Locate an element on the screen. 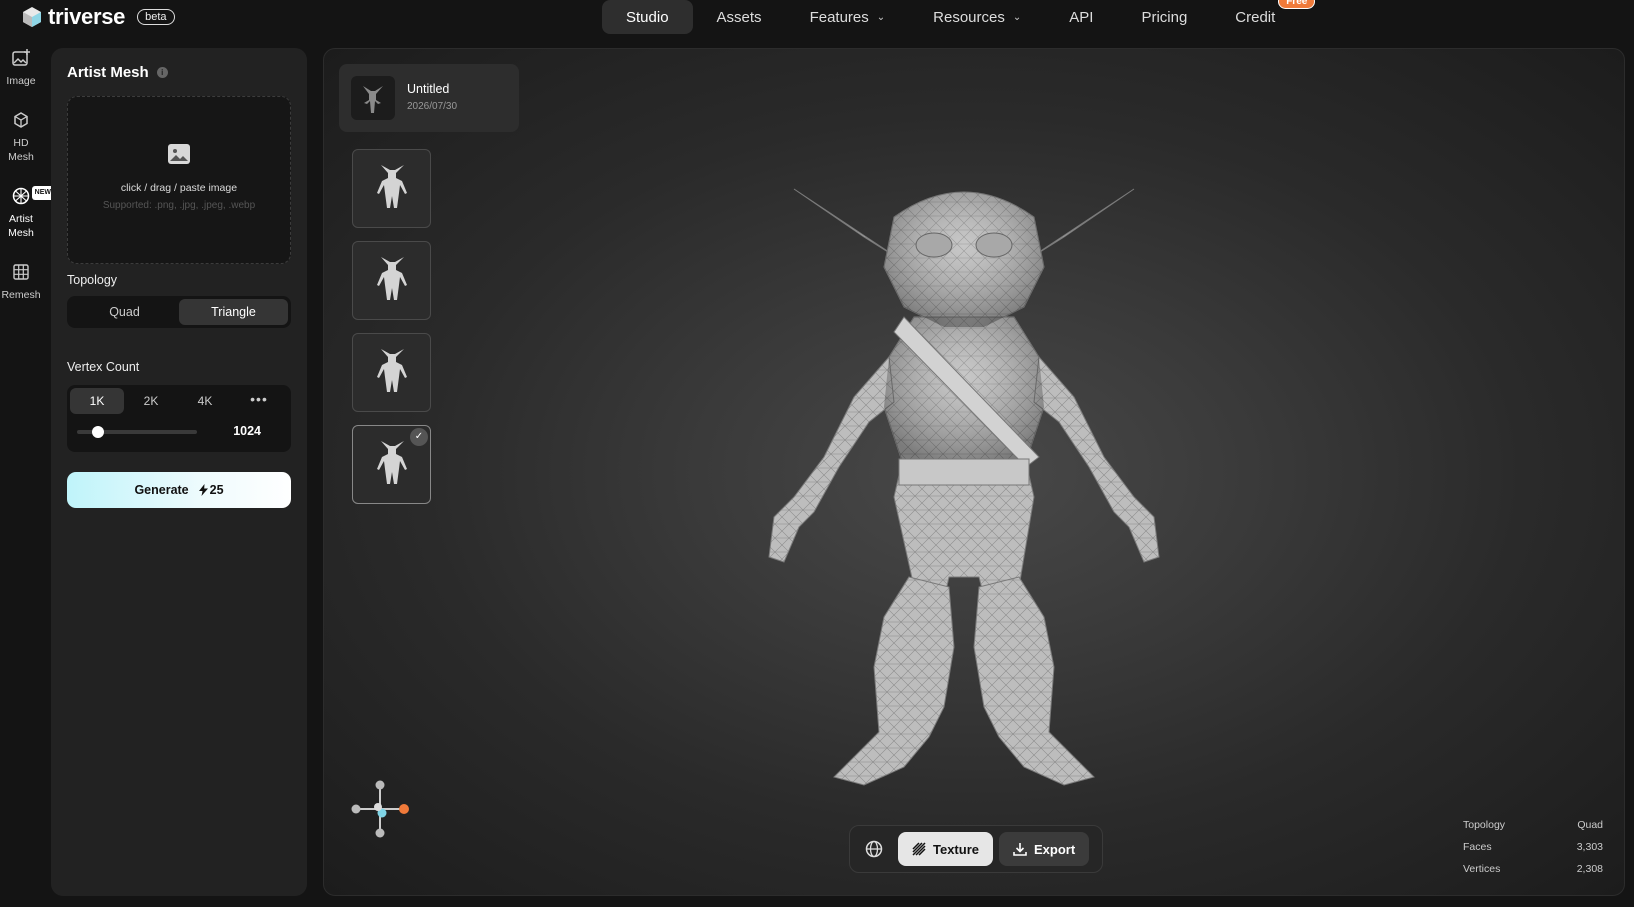  panel-title-text: Artist Mesh is located at coordinates (108, 72).